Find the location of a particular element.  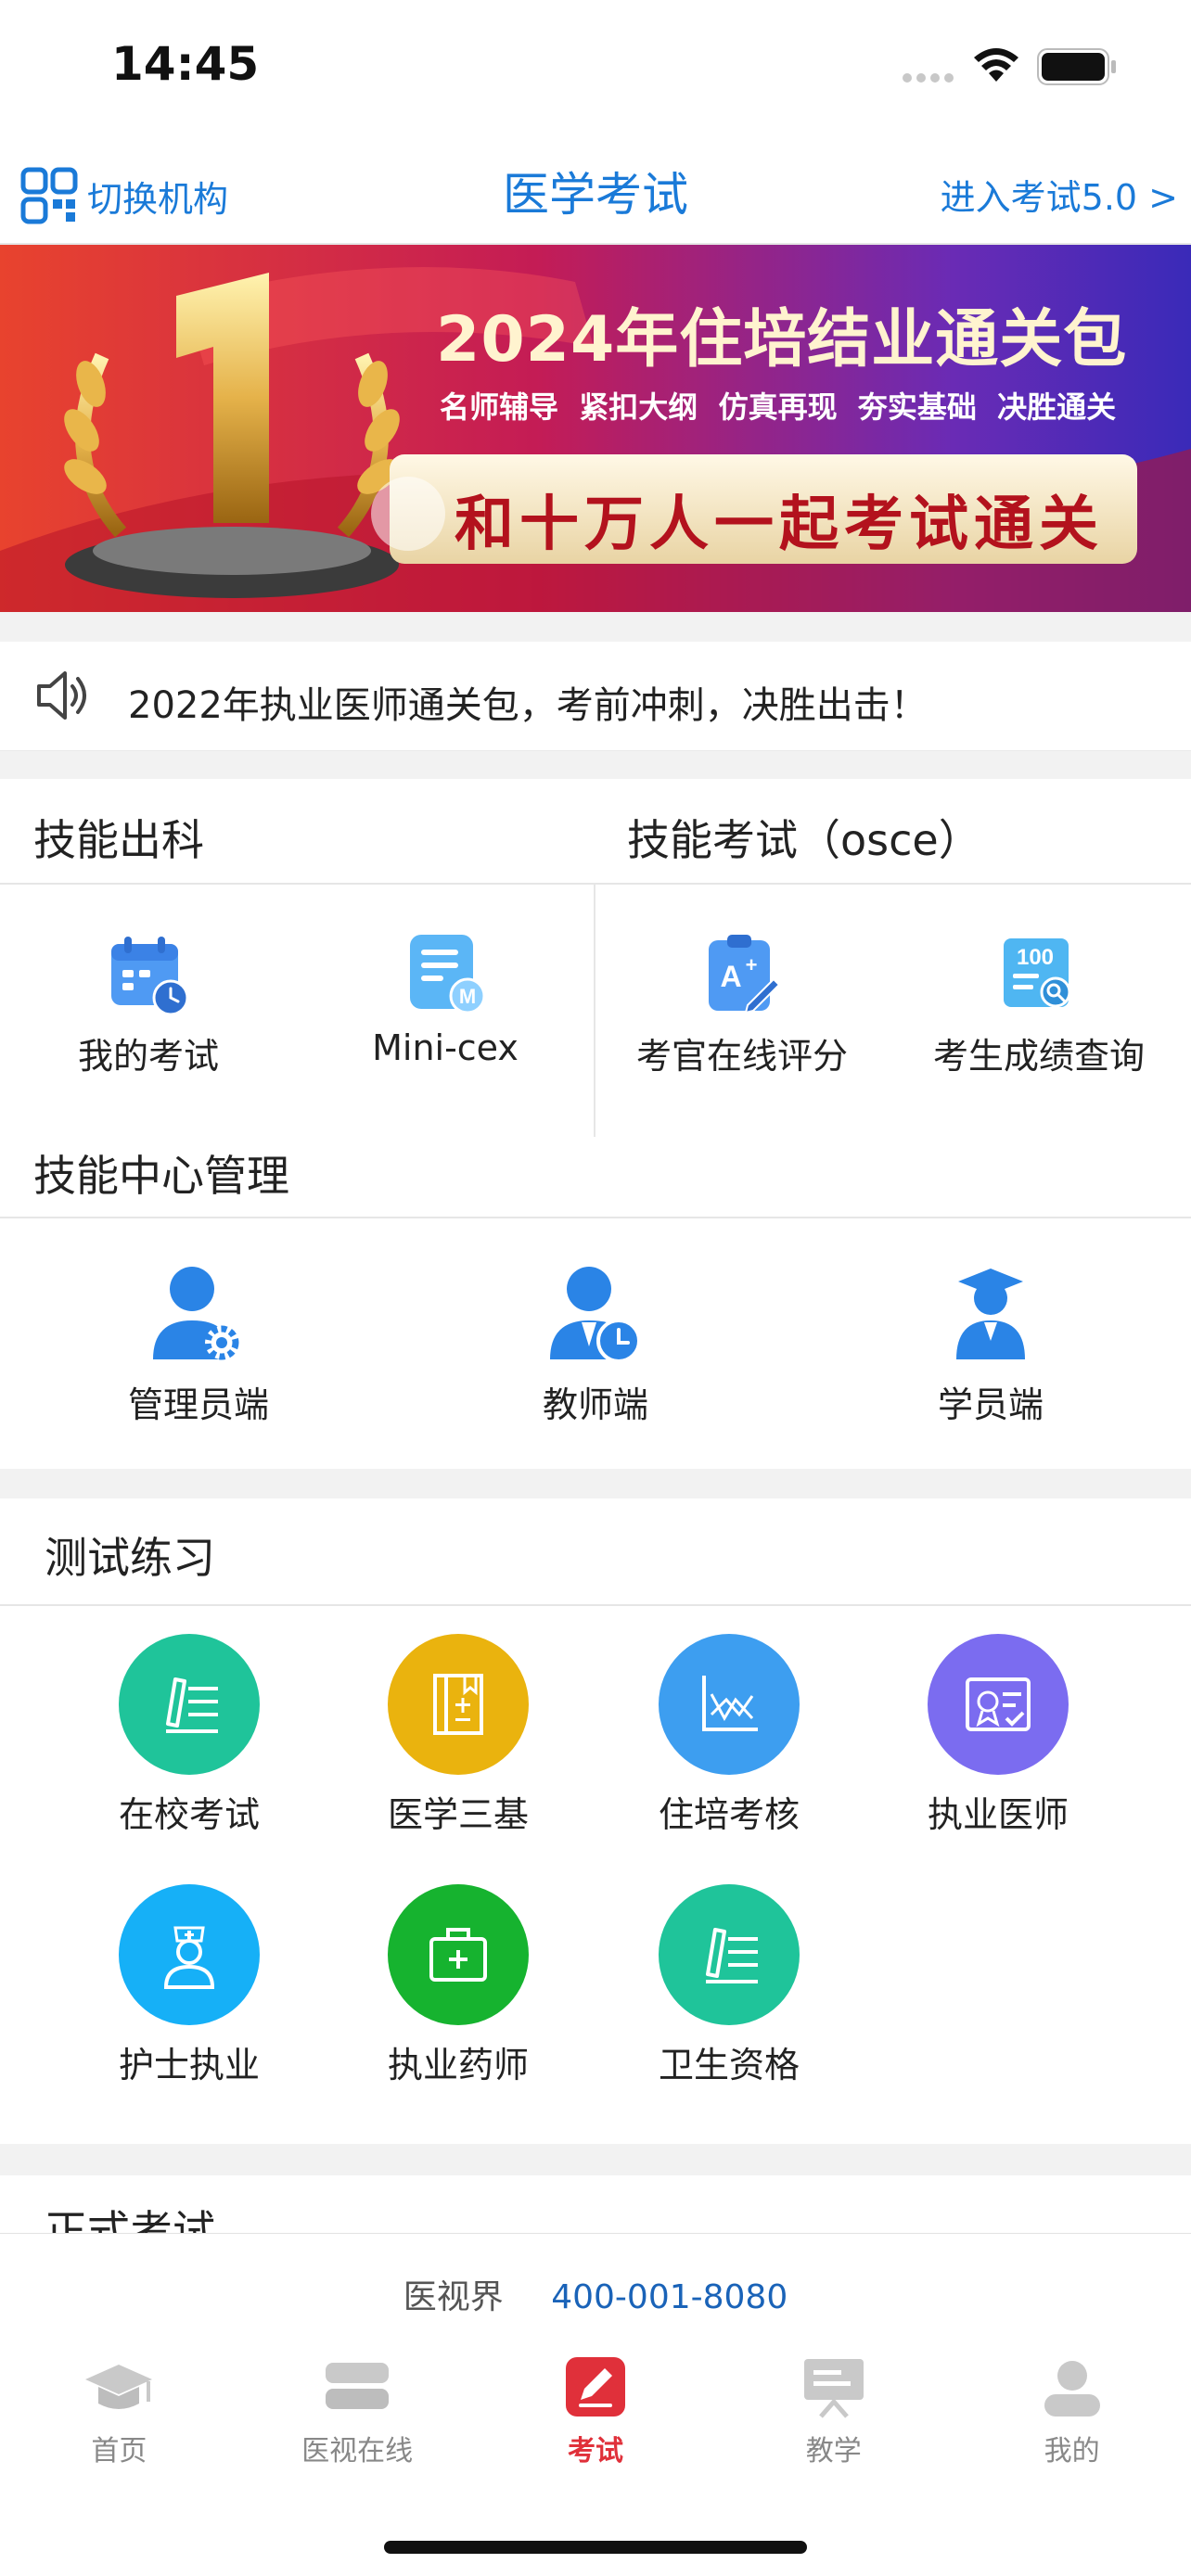

edit-icon is located at coordinates (595, 2387).